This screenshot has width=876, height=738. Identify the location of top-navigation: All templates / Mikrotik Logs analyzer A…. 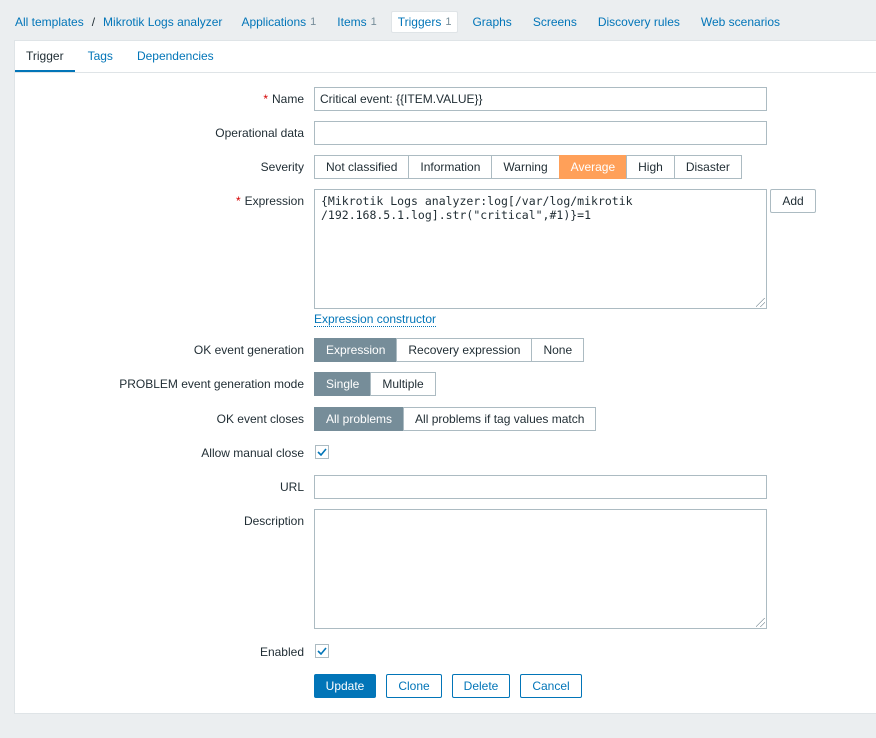
(401, 22).